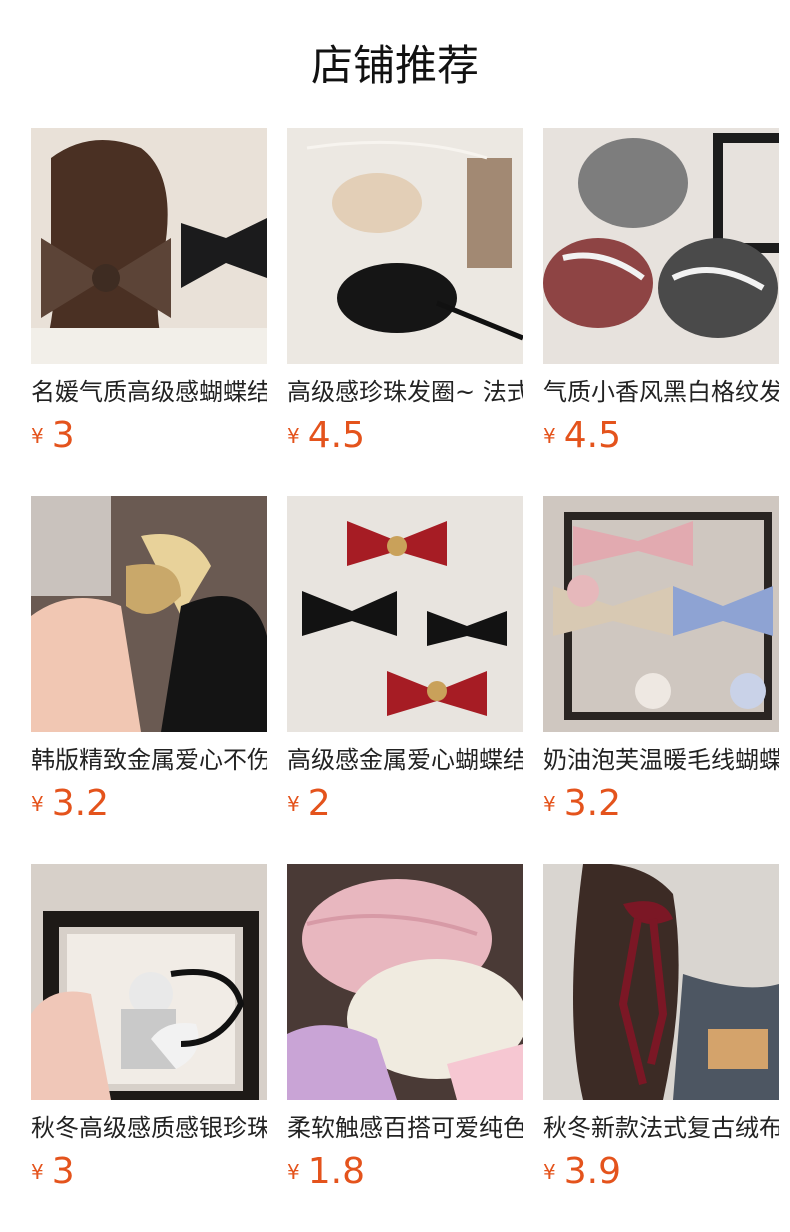 The height and width of the screenshot is (1232, 790). Describe the element at coordinates (319, 803) in the screenshot. I see `price-value: 2` at that location.